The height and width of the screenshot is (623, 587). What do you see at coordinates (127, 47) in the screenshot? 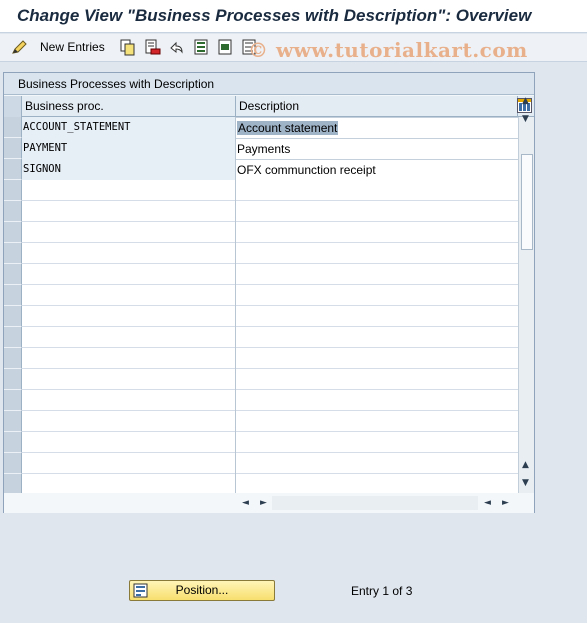
I see `copy-icon` at bounding box center [127, 47].